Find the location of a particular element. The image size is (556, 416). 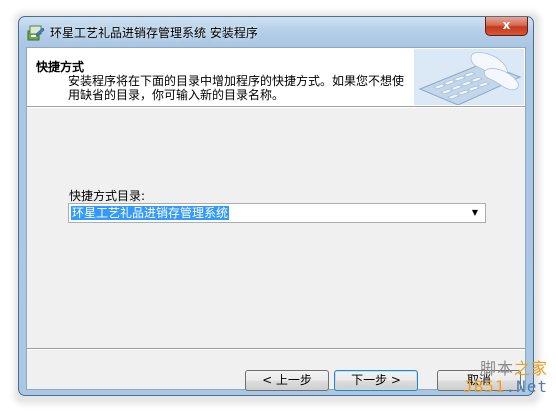

back-button: < 上一步 is located at coordinates (287, 380).